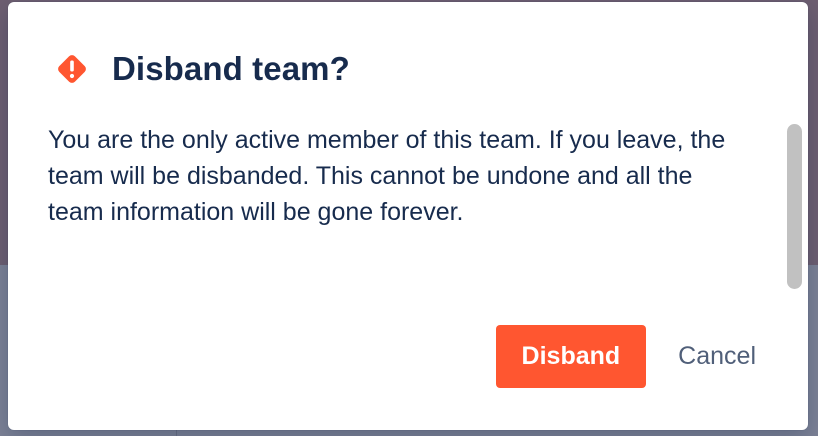  Describe the element at coordinates (571, 356) in the screenshot. I see `disband-button: Disband` at that location.